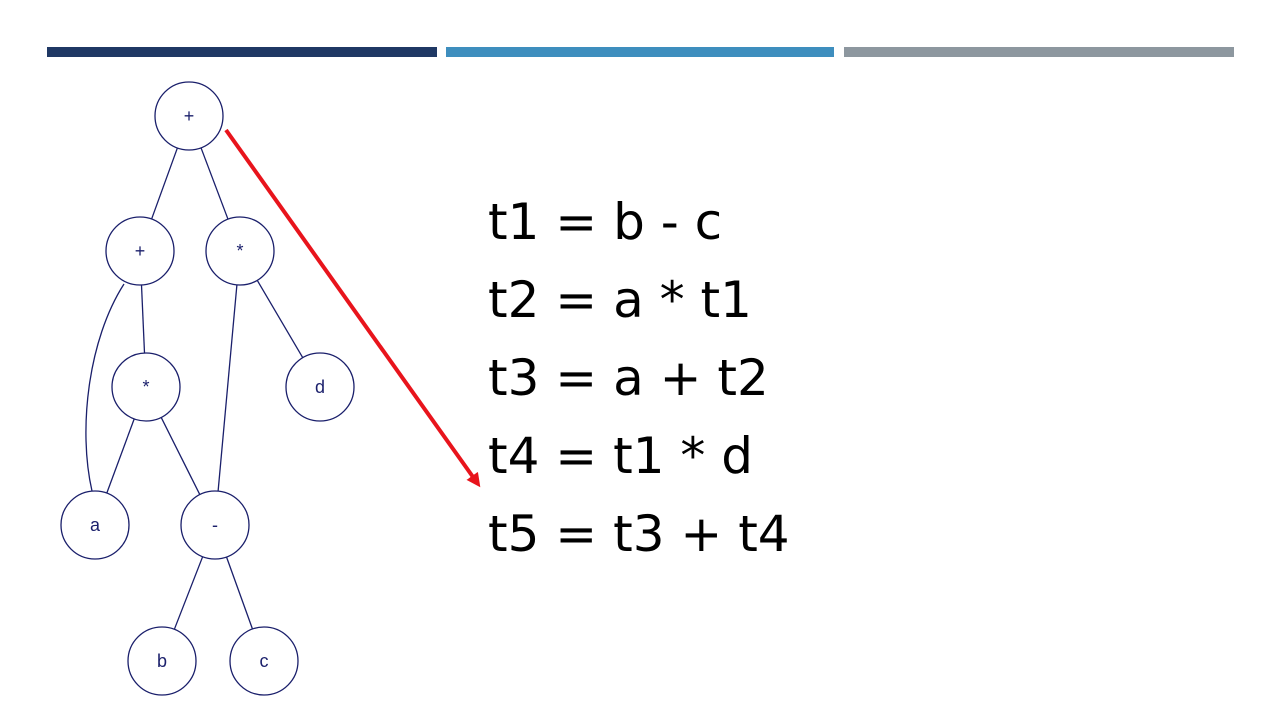 This screenshot has height=720, width=1280. I want to click on tree-edge-times-left-minus, so click(180, 456).